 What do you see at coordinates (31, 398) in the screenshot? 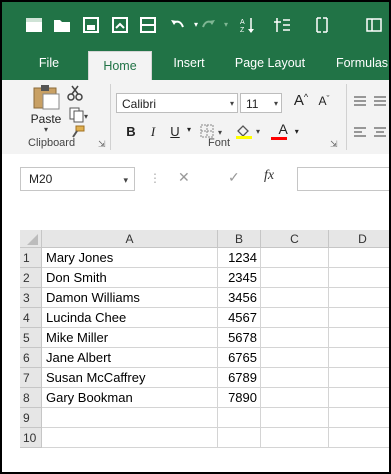
I see `row-header: 8` at bounding box center [31, 398].